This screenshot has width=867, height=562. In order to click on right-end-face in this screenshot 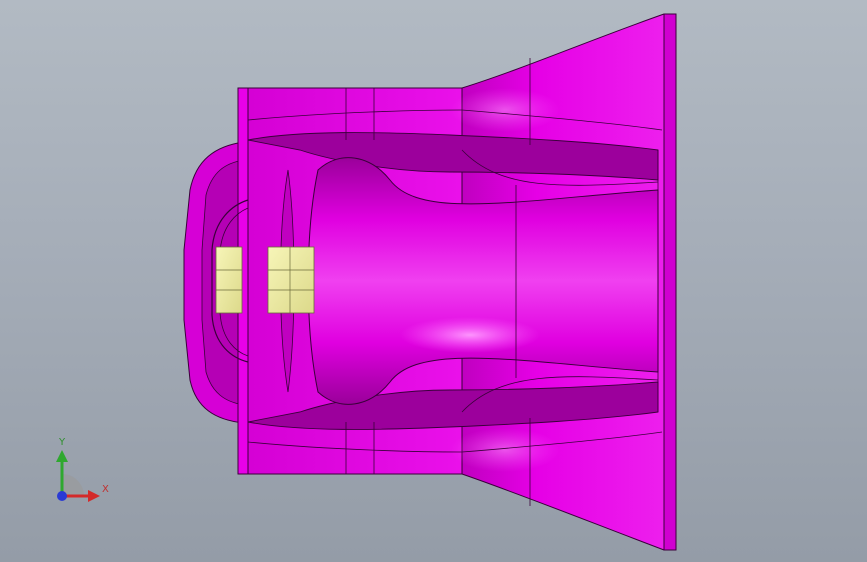, I will do `click(670, 282)`.